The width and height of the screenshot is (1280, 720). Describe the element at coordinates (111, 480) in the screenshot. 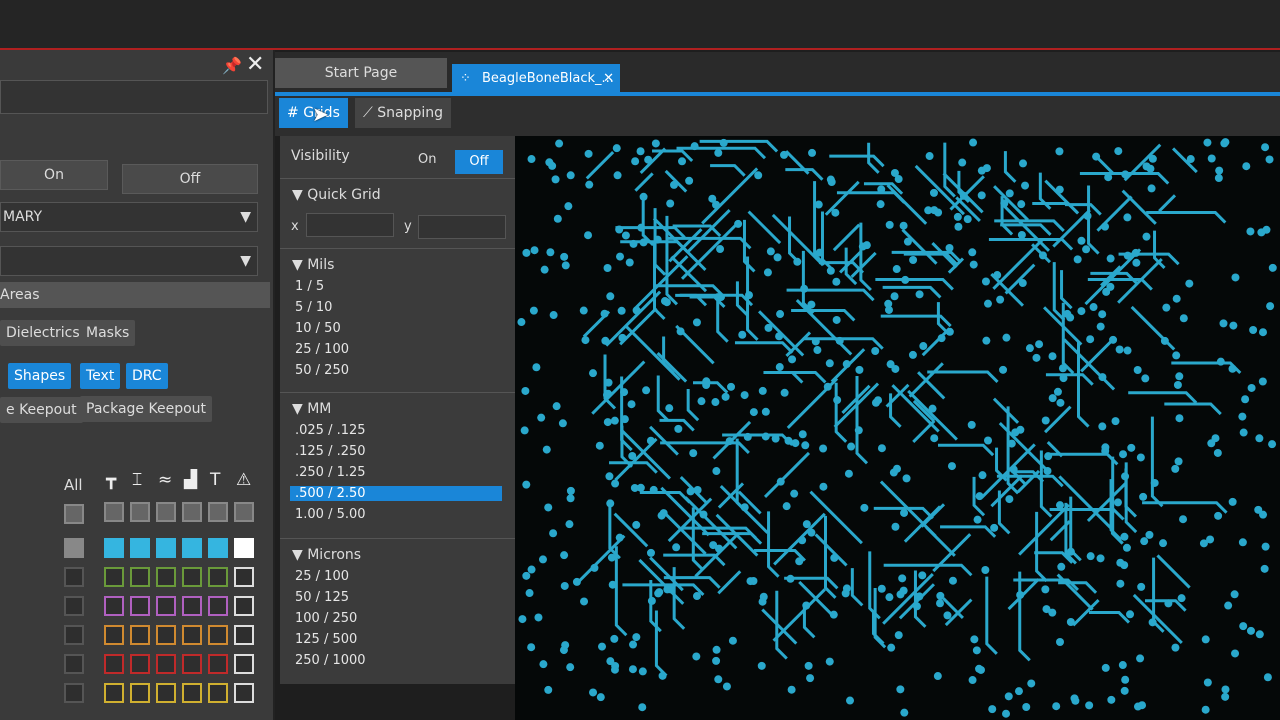

I see `via-icon: ┳` at that location.